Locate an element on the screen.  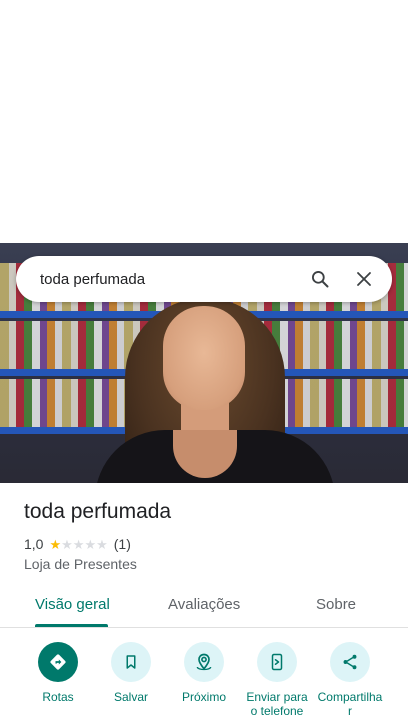
directions-icon is located at coordinates (58, 662).